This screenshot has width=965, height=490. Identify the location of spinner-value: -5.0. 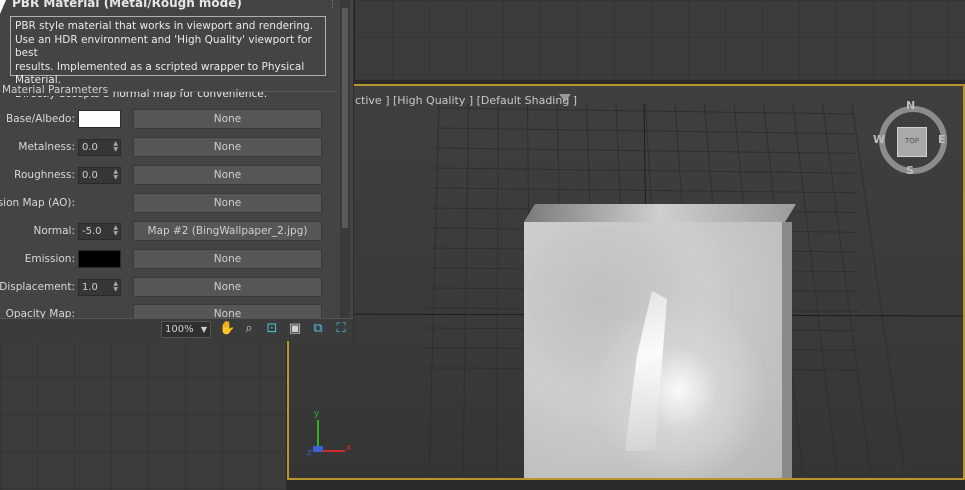
(92, 231).